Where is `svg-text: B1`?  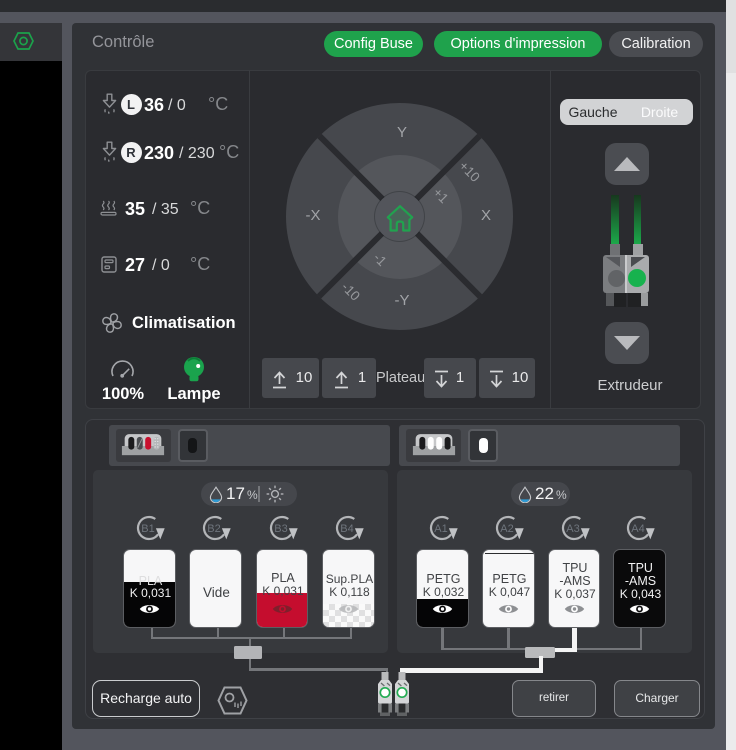 svg-text: B1 is located at coordinates (147, 529).